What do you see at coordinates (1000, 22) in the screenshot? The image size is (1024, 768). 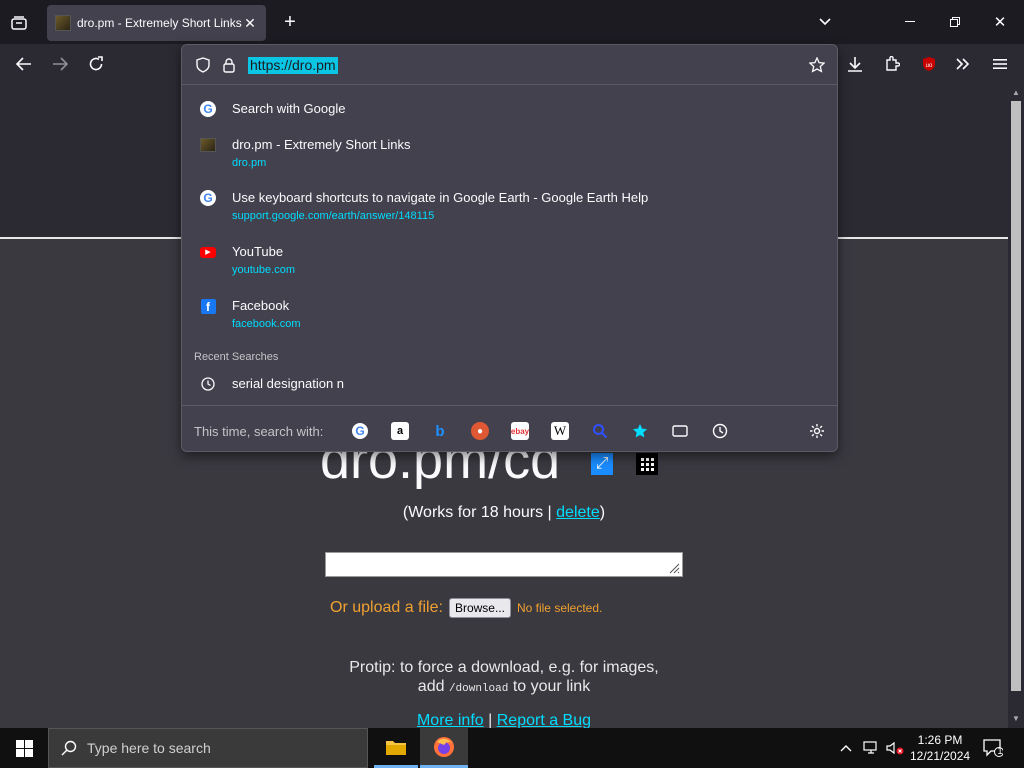 I see `close-window-icon: ✕` at bounding box center [1000, 22].